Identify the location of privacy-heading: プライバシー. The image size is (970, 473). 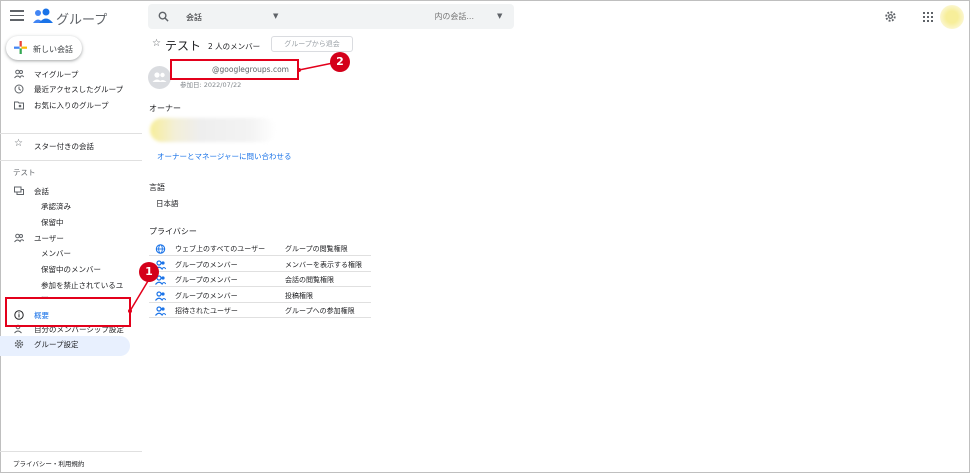
(173, 231).